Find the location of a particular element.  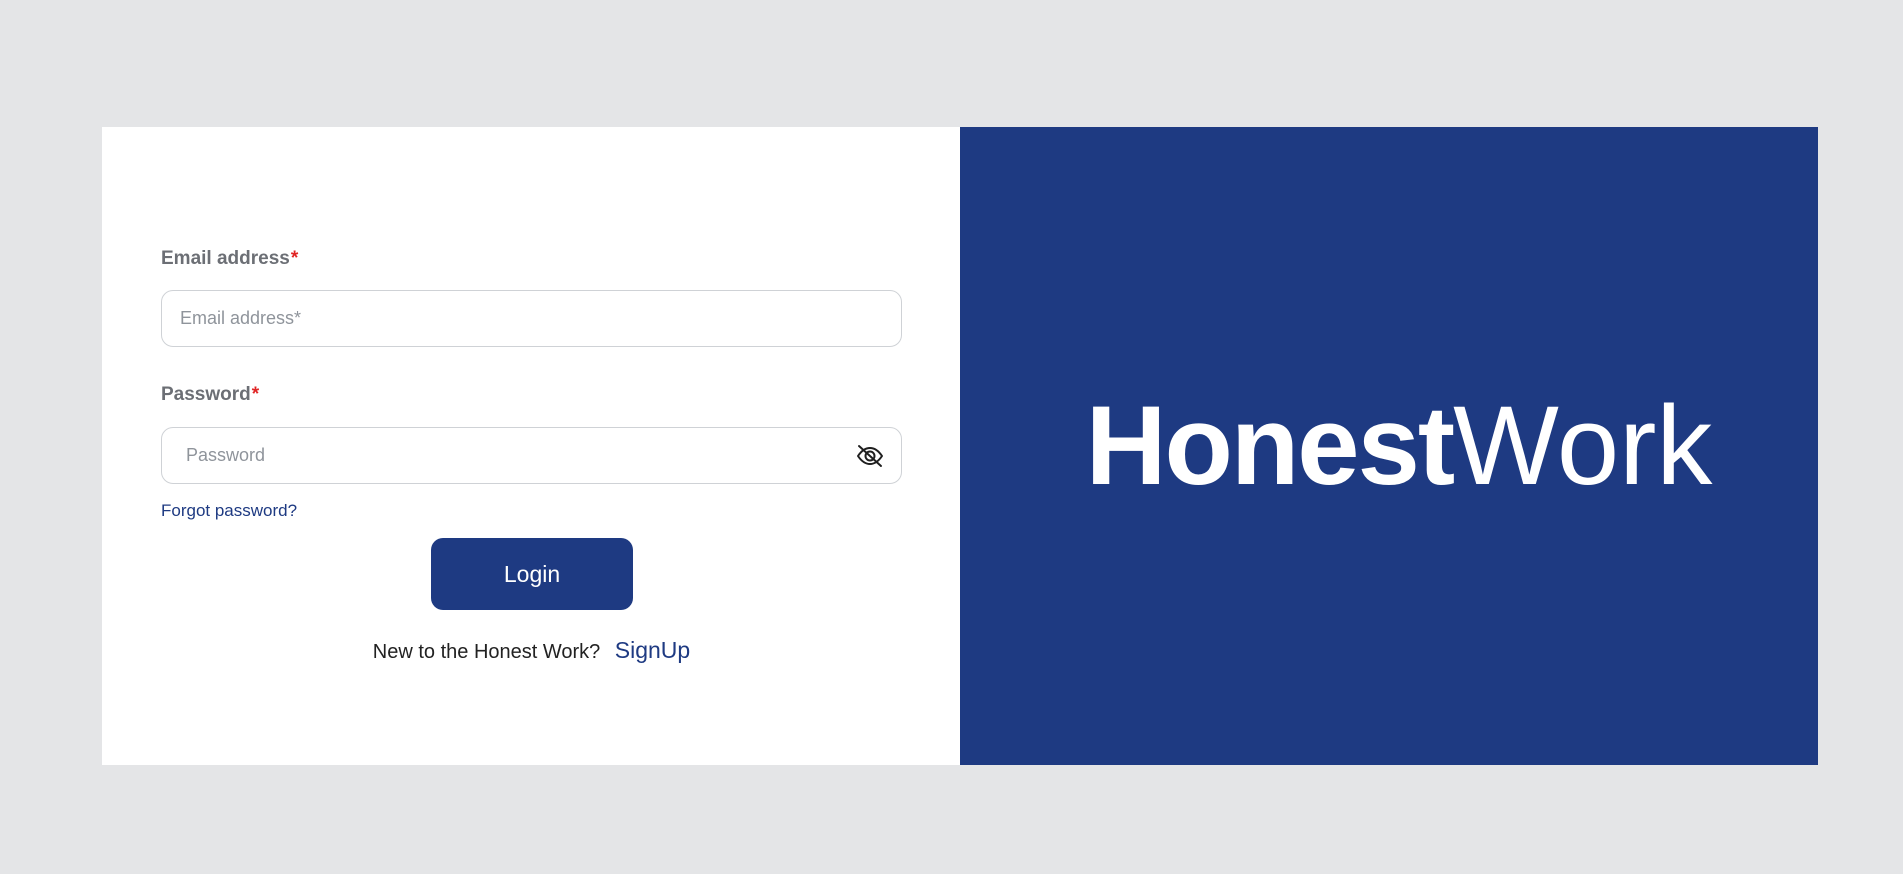

password-field is located at coordinates (531, 455).